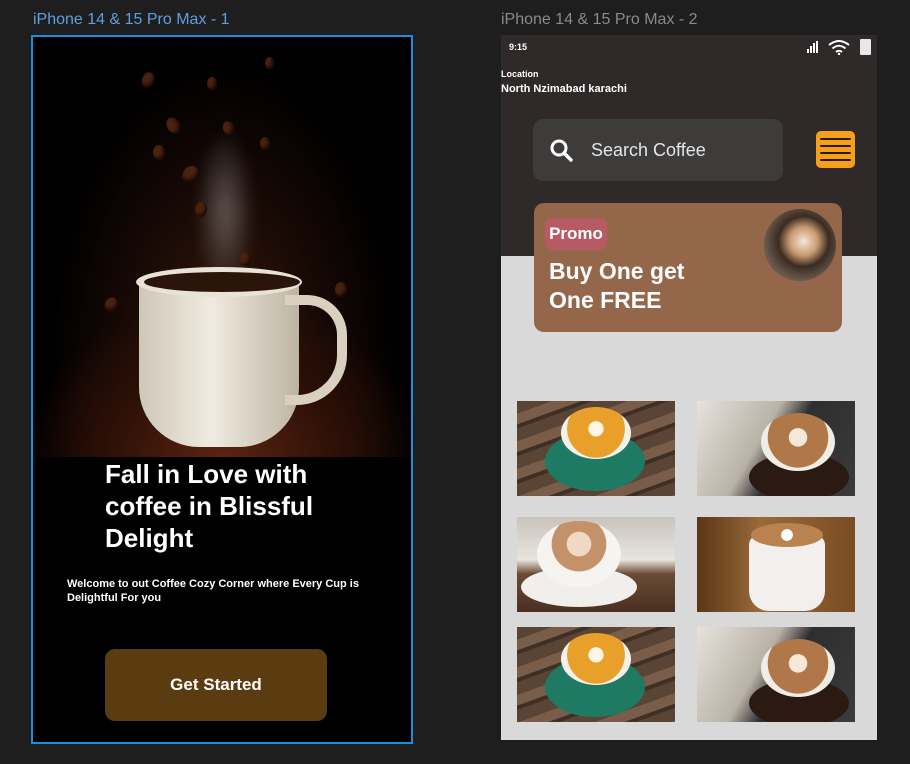 This screenshot has width=910, height=764. Describe the element at coordinates (617, 285) in the screenshot. I see `promo-headline: Buy One get One FREE` at that location.